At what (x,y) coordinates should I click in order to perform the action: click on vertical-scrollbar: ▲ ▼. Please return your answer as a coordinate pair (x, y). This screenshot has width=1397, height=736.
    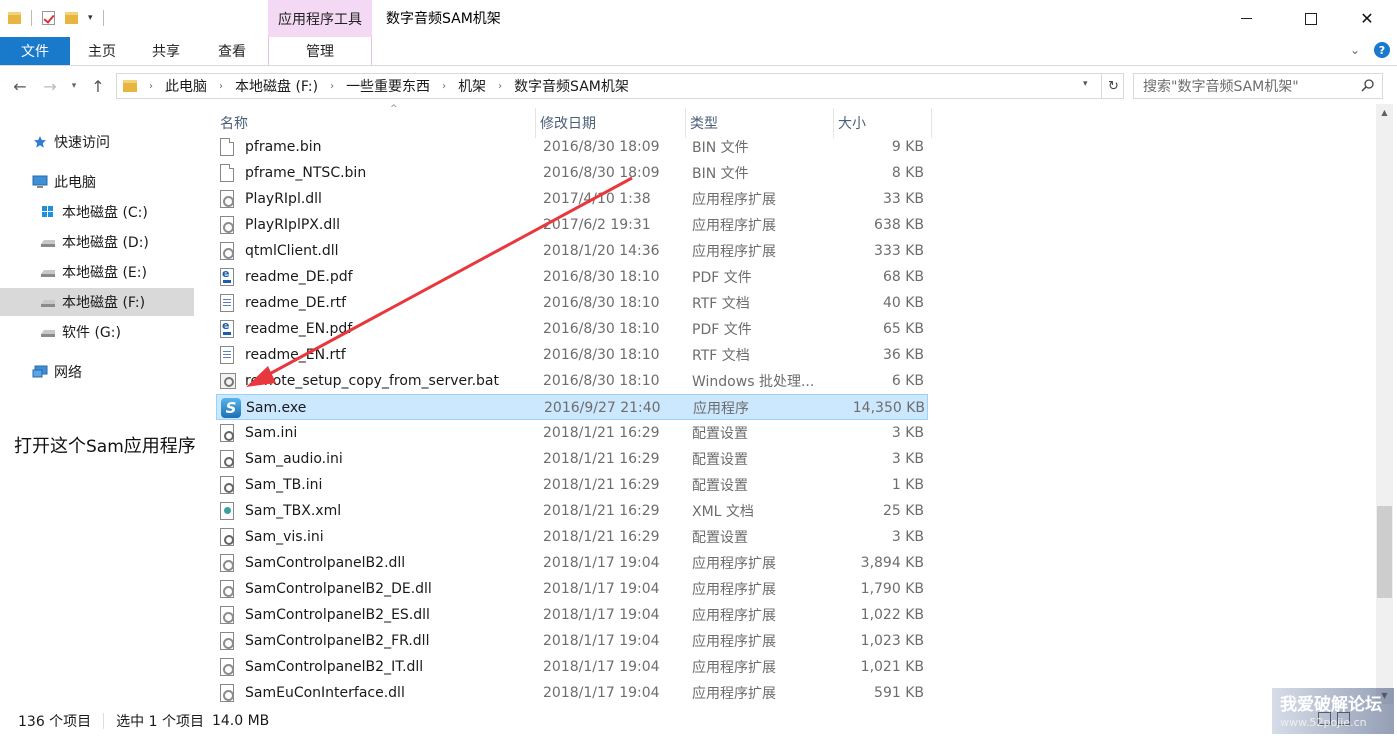
    Looking at the image, I should click on (1384, 404).